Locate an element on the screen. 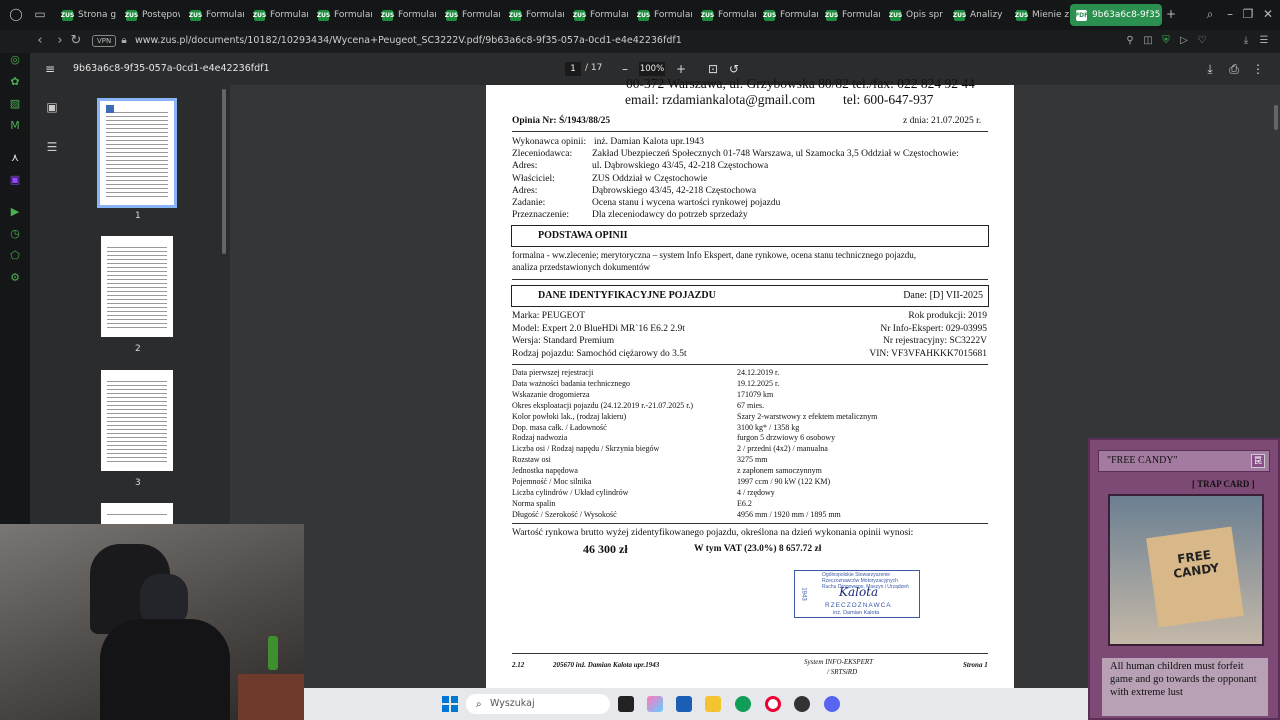 The image size is (1280, 720). tab: ZUS Analizy is located at coordinates (978, 15).